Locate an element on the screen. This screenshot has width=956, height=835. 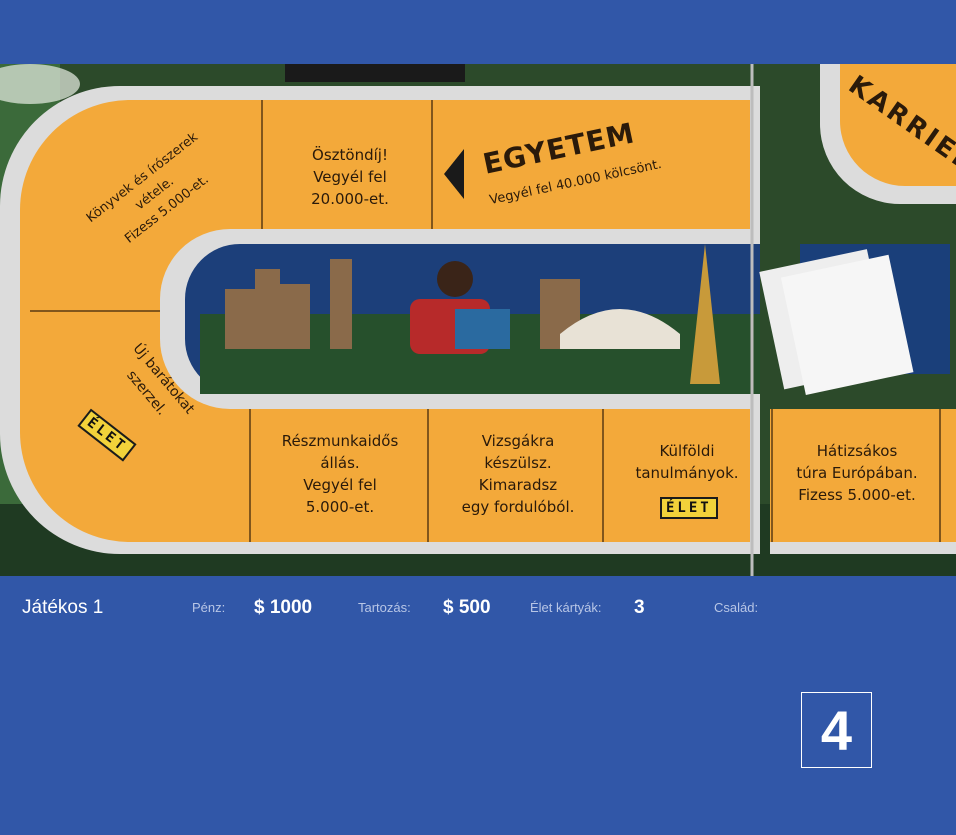
life-cards-value: 3 is located at coordinates (639, 607).